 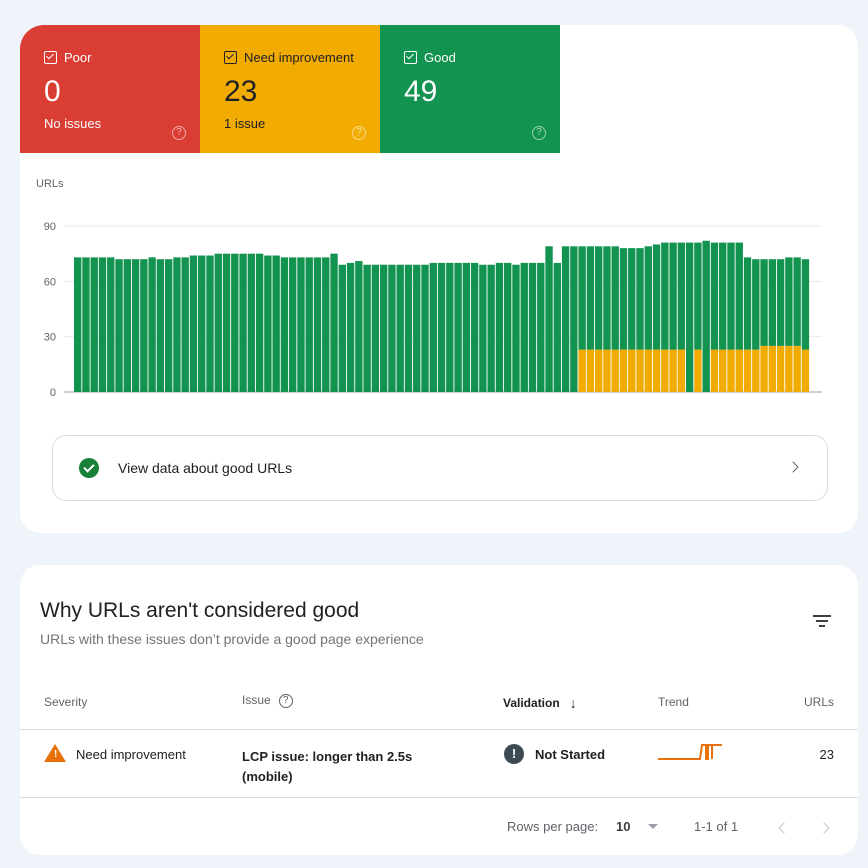 I want to click on tile-poor: Poor 0 No issues ?, so click(x=110, y=89).